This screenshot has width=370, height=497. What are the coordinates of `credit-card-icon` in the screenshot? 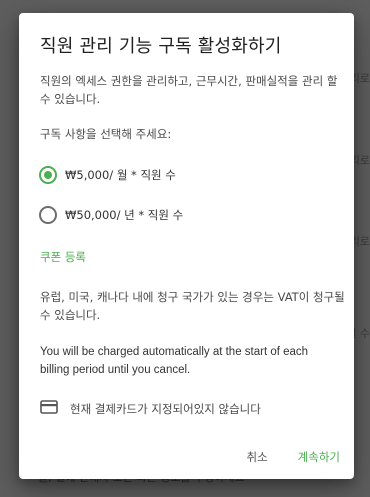 It's located at (49, 408).